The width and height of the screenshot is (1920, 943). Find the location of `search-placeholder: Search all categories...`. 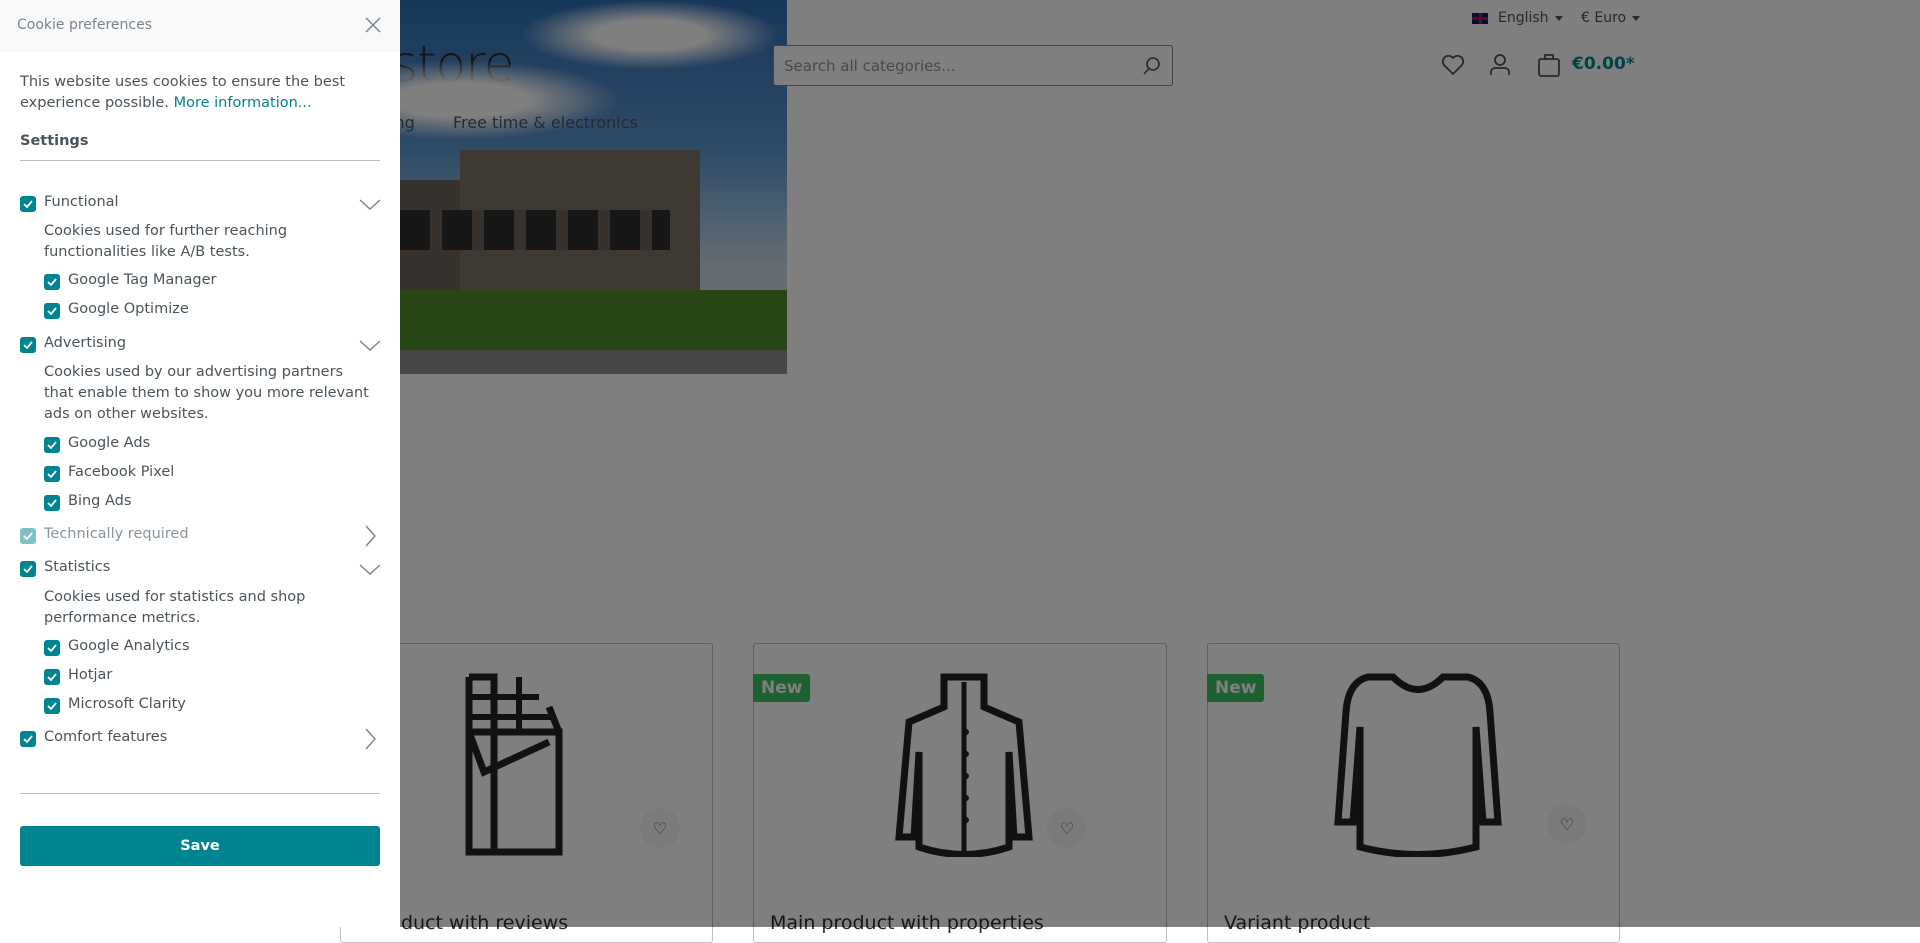

search-placeholder: Search all categories... is located at coordinates (870, 66).